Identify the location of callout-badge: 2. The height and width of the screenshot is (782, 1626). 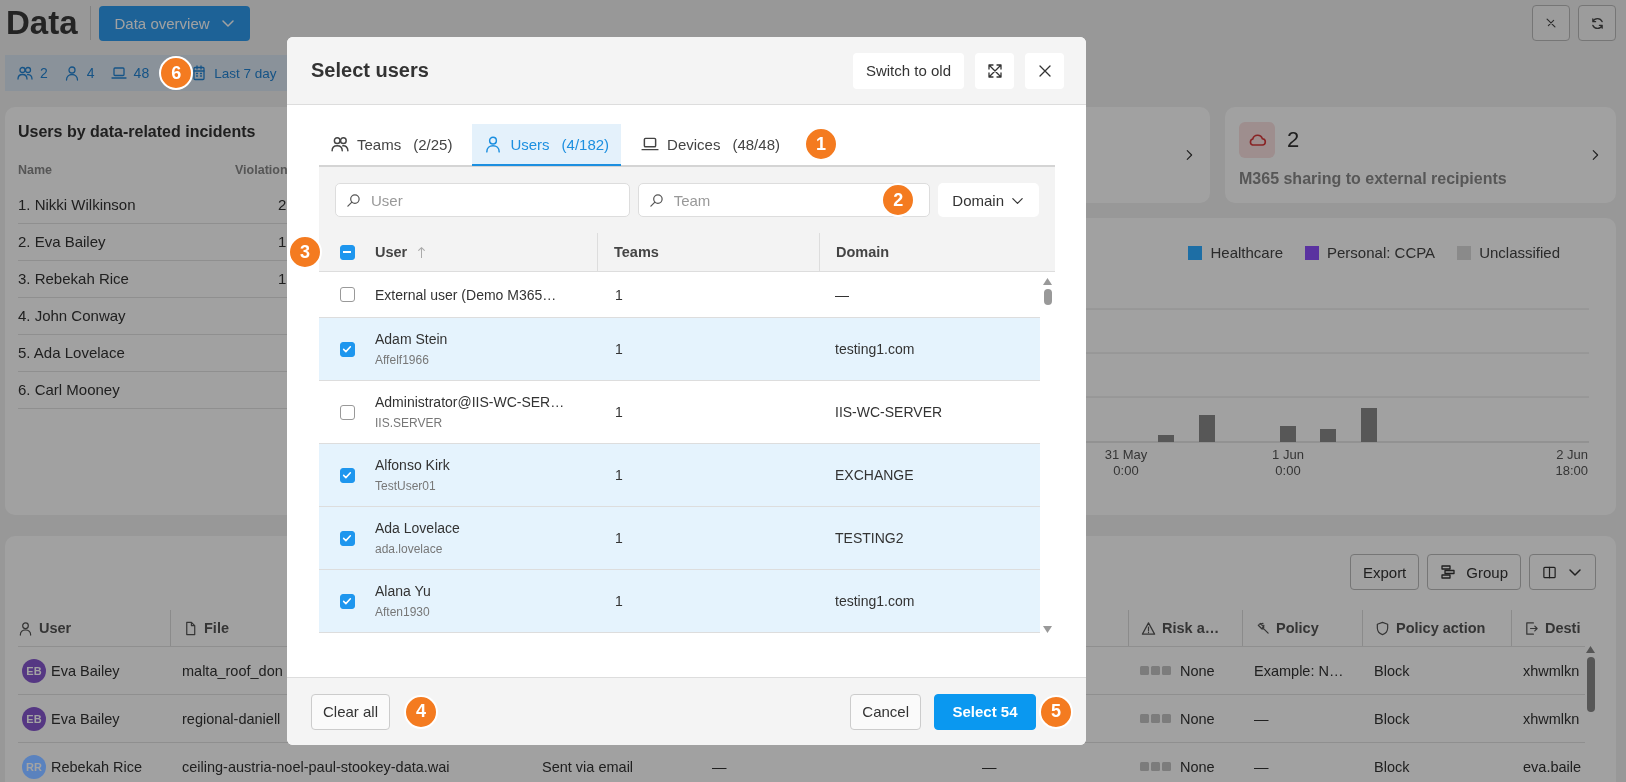
(898, 200).